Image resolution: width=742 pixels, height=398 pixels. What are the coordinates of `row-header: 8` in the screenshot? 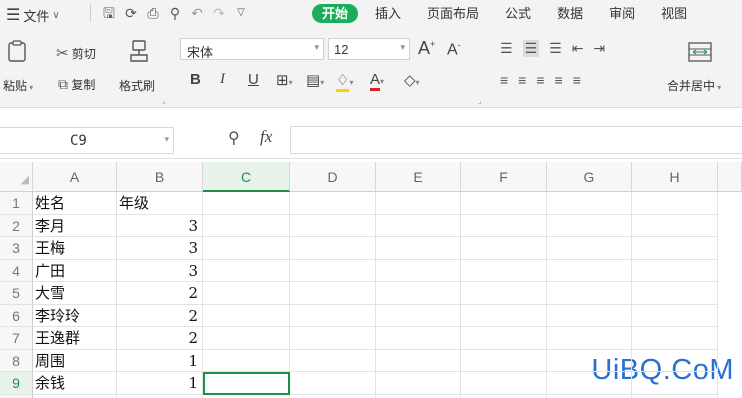 It's located at (16, 360).